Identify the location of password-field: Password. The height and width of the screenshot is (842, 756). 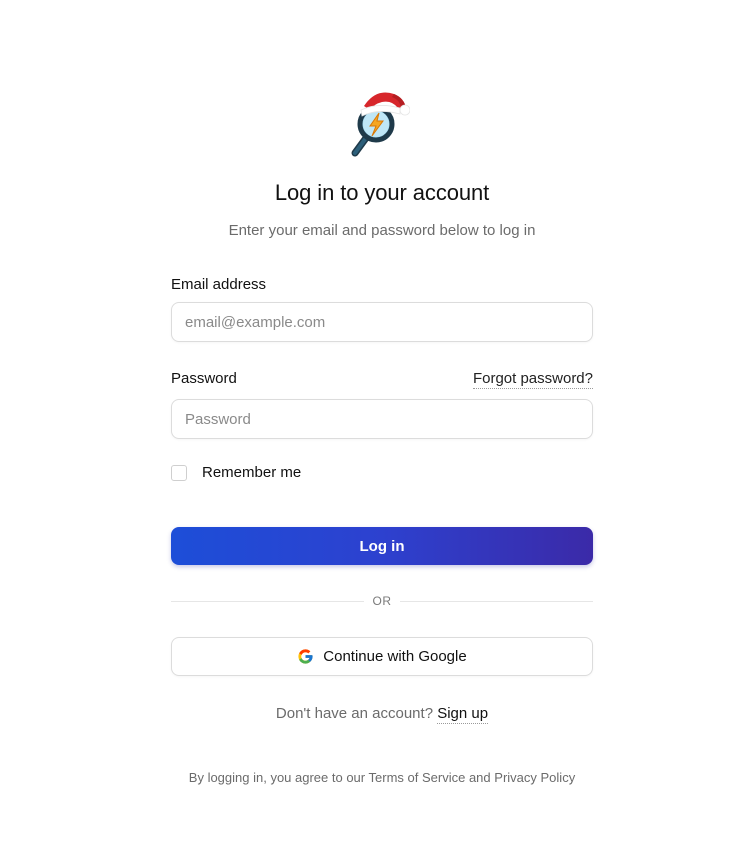
(382, 419).